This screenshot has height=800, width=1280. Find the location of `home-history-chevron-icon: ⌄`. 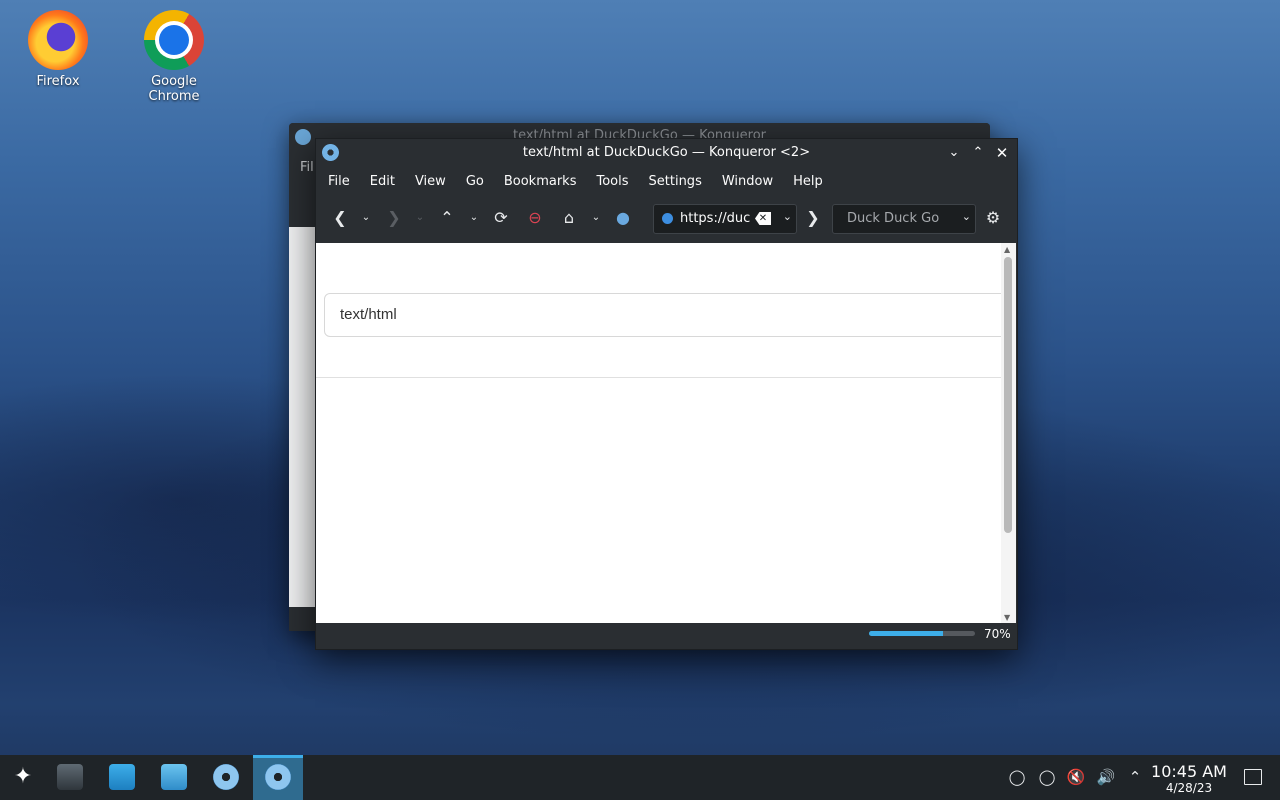

home-history-chevron-icon: ⌄ is located at coordinates (596, 218).